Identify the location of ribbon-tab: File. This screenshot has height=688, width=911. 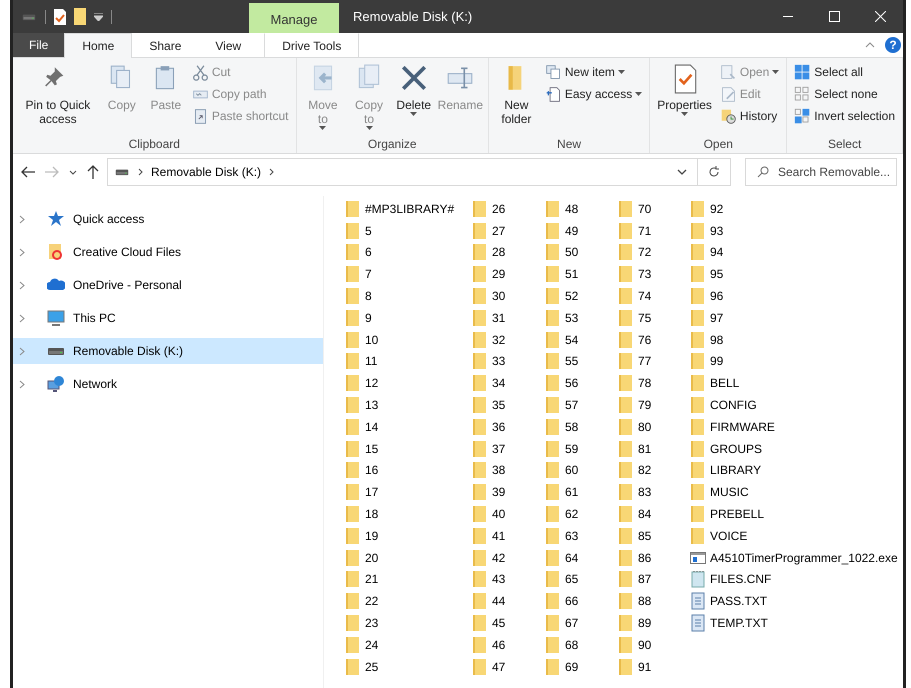
(38, 45).